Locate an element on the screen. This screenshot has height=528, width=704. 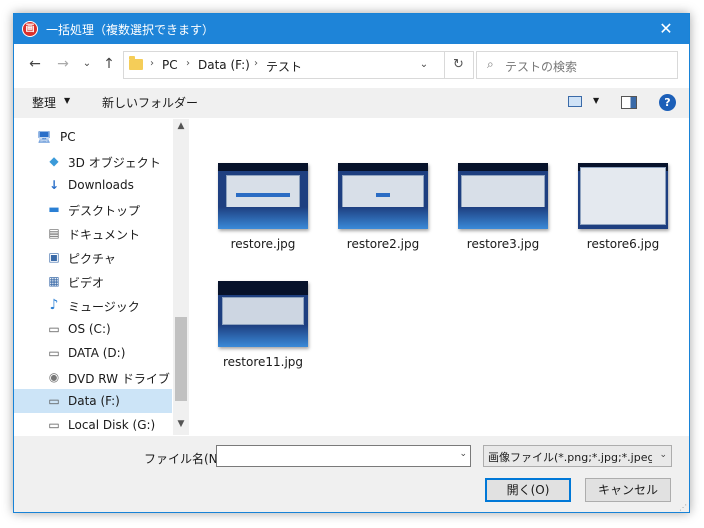
forward-button: → is located at coordinates (63, 64).